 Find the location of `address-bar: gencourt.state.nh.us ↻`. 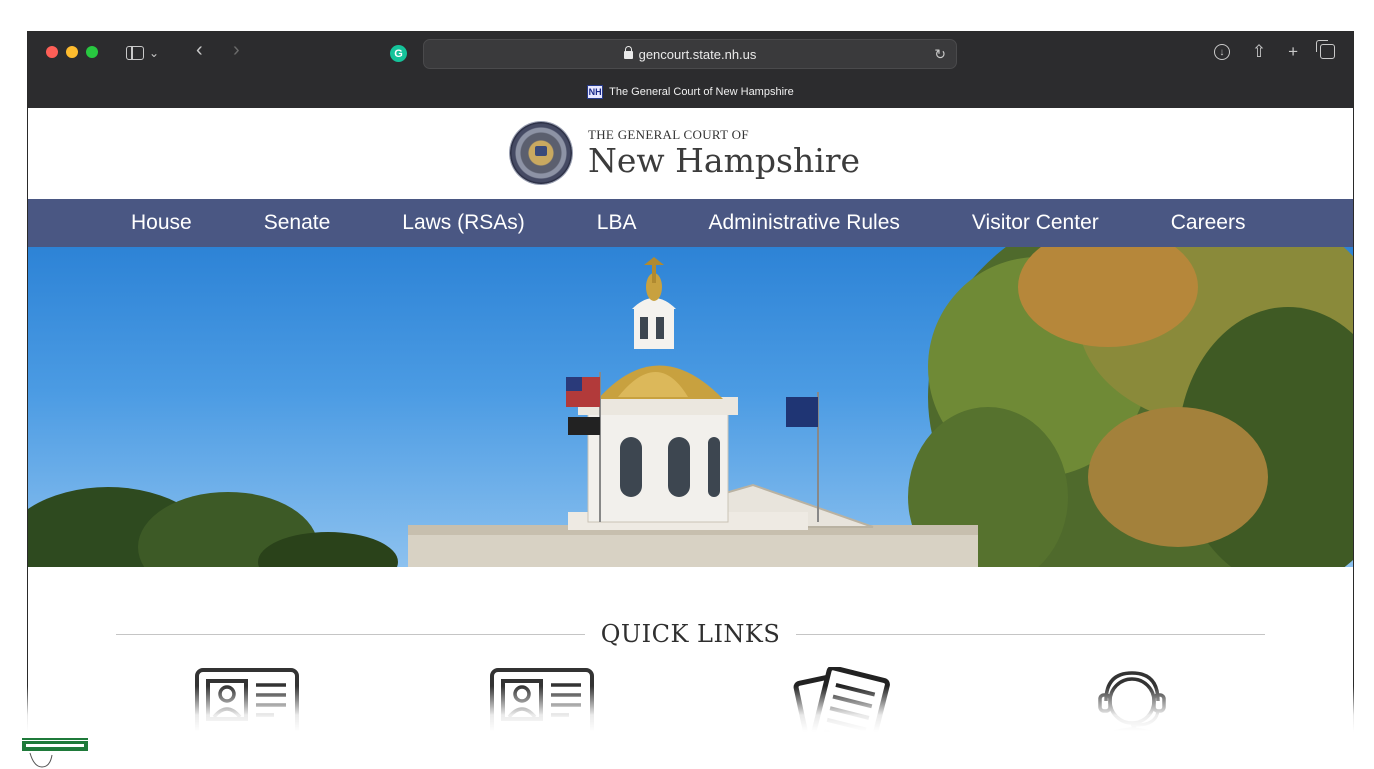

address-bar: gencourt.state.nh.us ↻ is located at coordinates (690, 54).